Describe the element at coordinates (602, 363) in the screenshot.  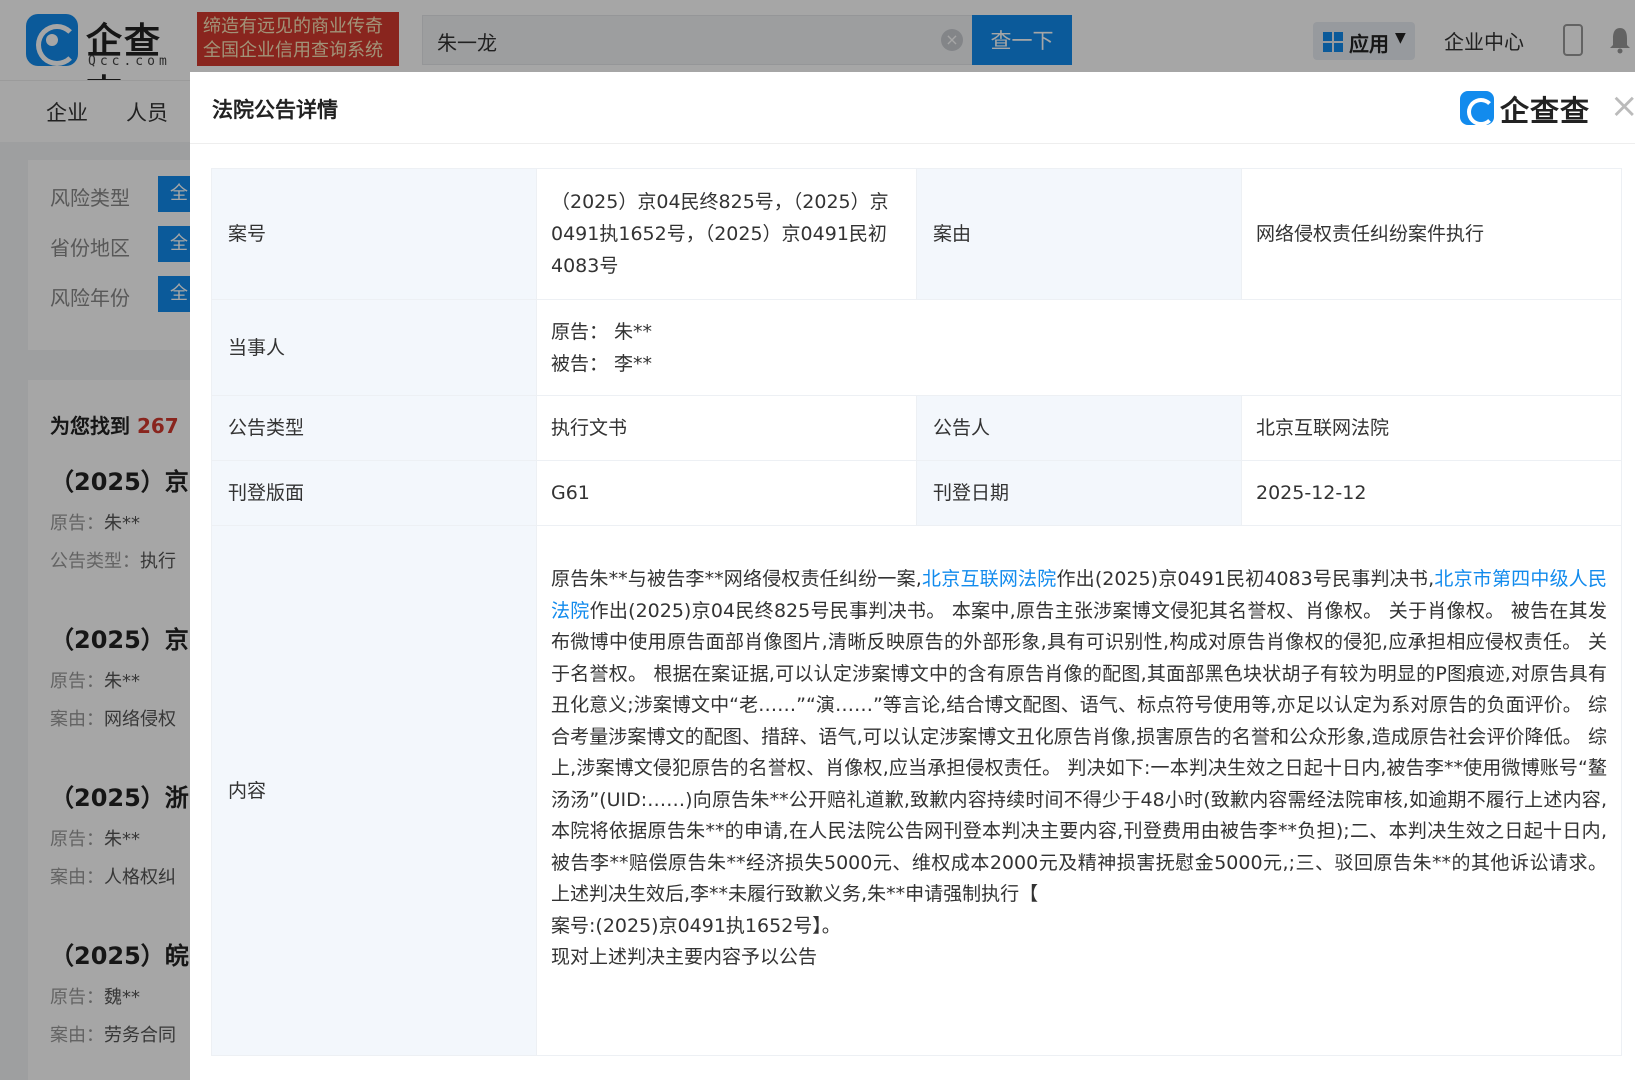
I see `defendant-value: 被告： 李**` at that location.